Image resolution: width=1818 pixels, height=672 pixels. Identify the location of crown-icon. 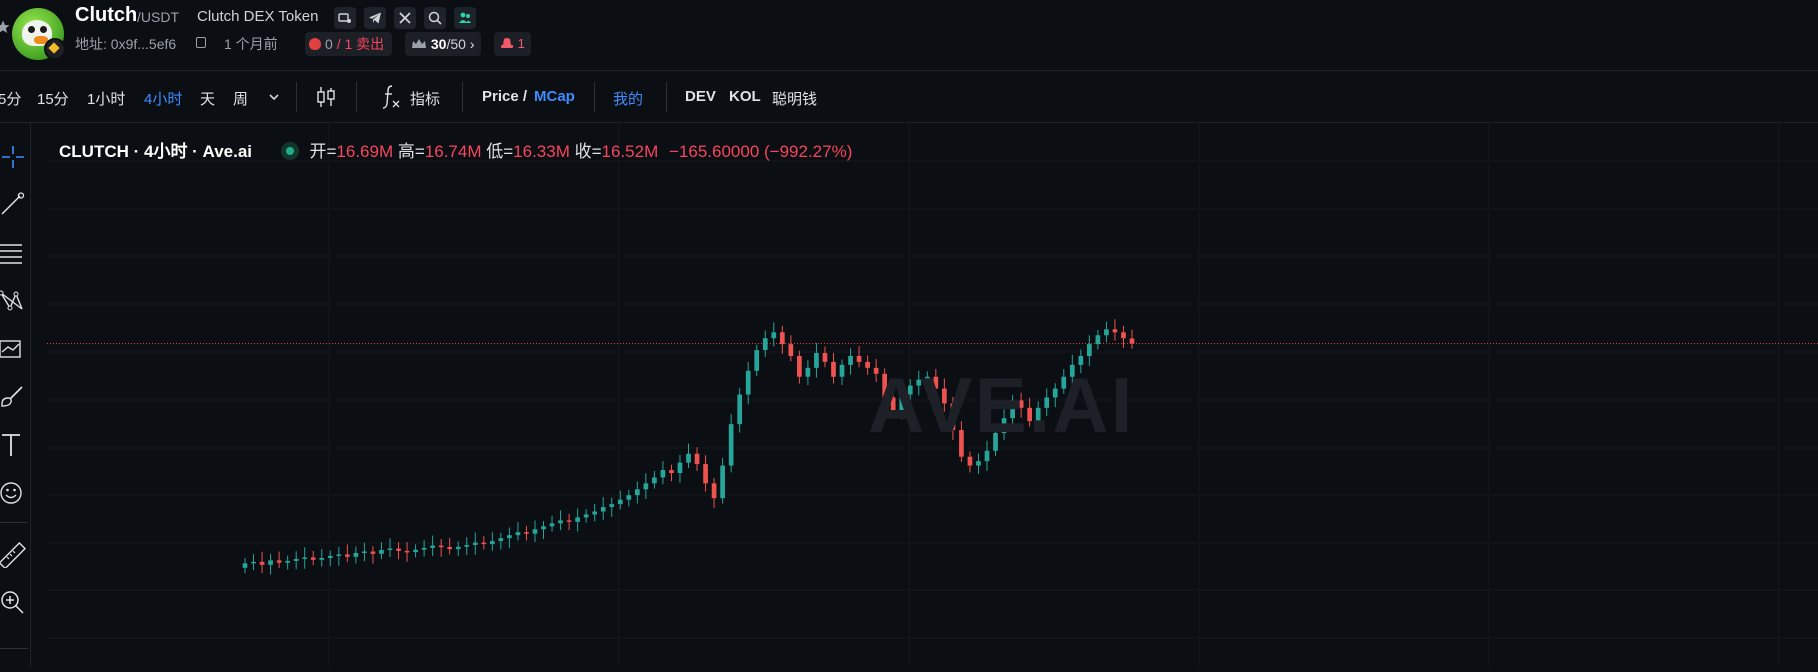
(419, 43).